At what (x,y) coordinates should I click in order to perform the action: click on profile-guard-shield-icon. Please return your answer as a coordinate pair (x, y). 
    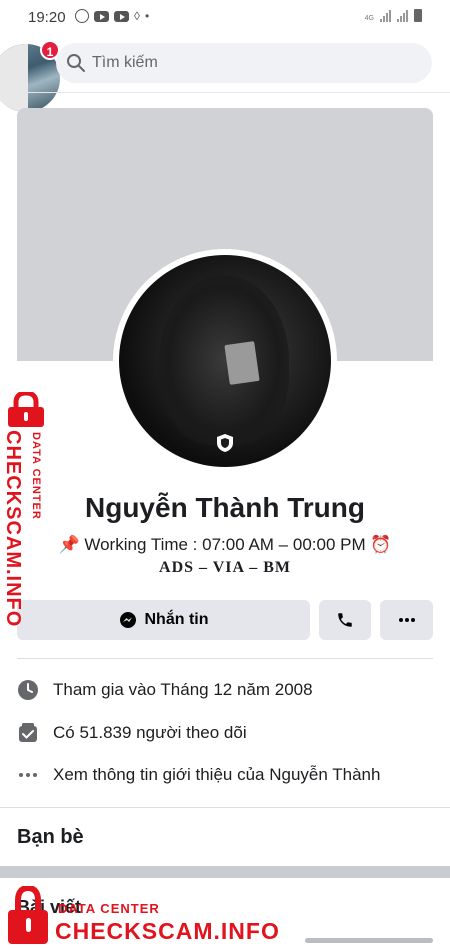
    Looking at the image, I should click on (225, 443).